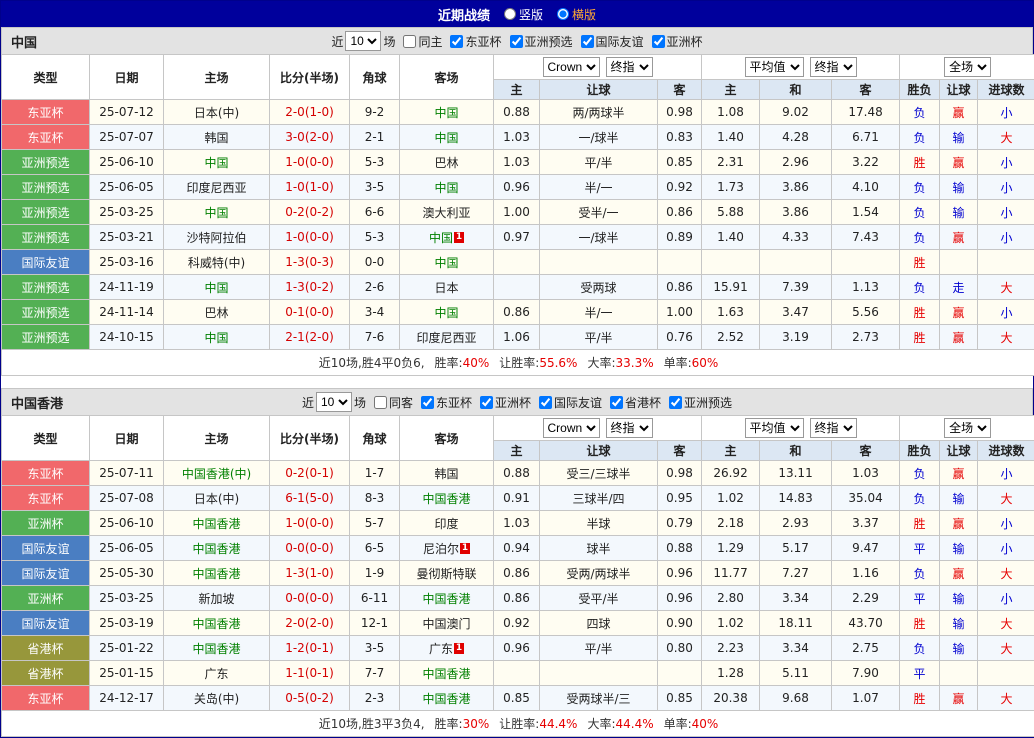 The image size is (1034, 738). Describe the element at coordinates (531, 14) in the screenshot. I see `layout-option-vertical-label: 竖版` at that location.